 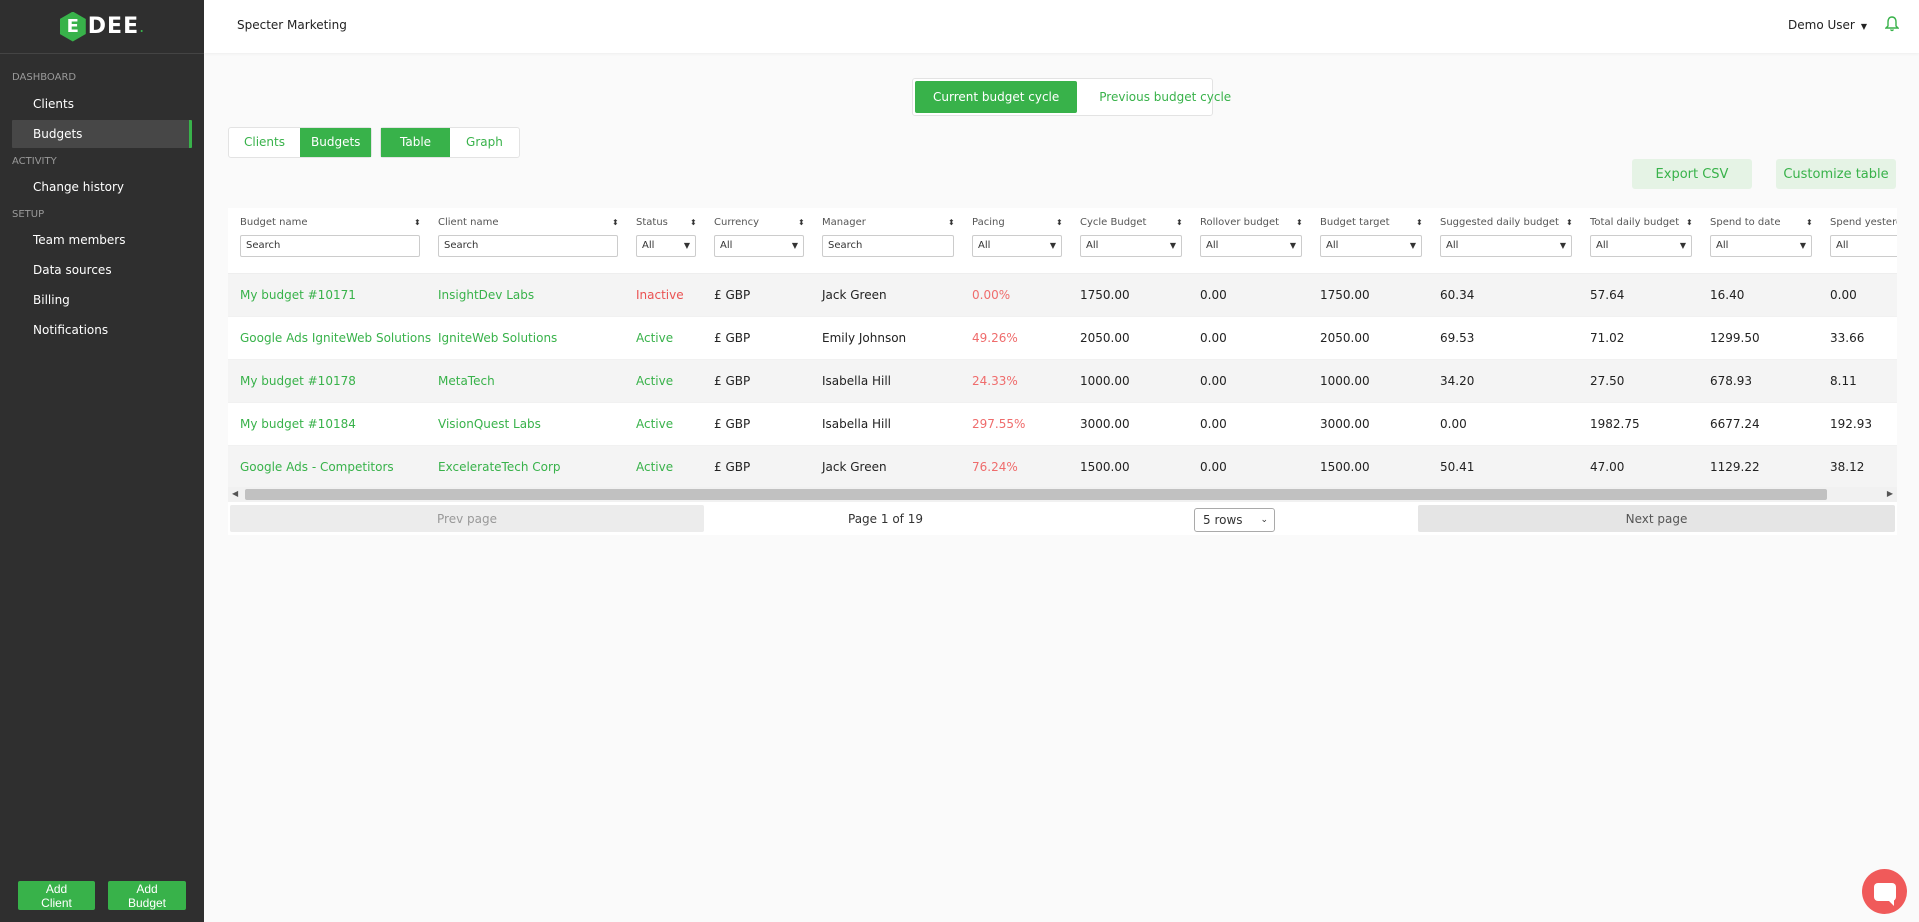 I want to click on tab-graph: Graph, so click(x=484, y=142).